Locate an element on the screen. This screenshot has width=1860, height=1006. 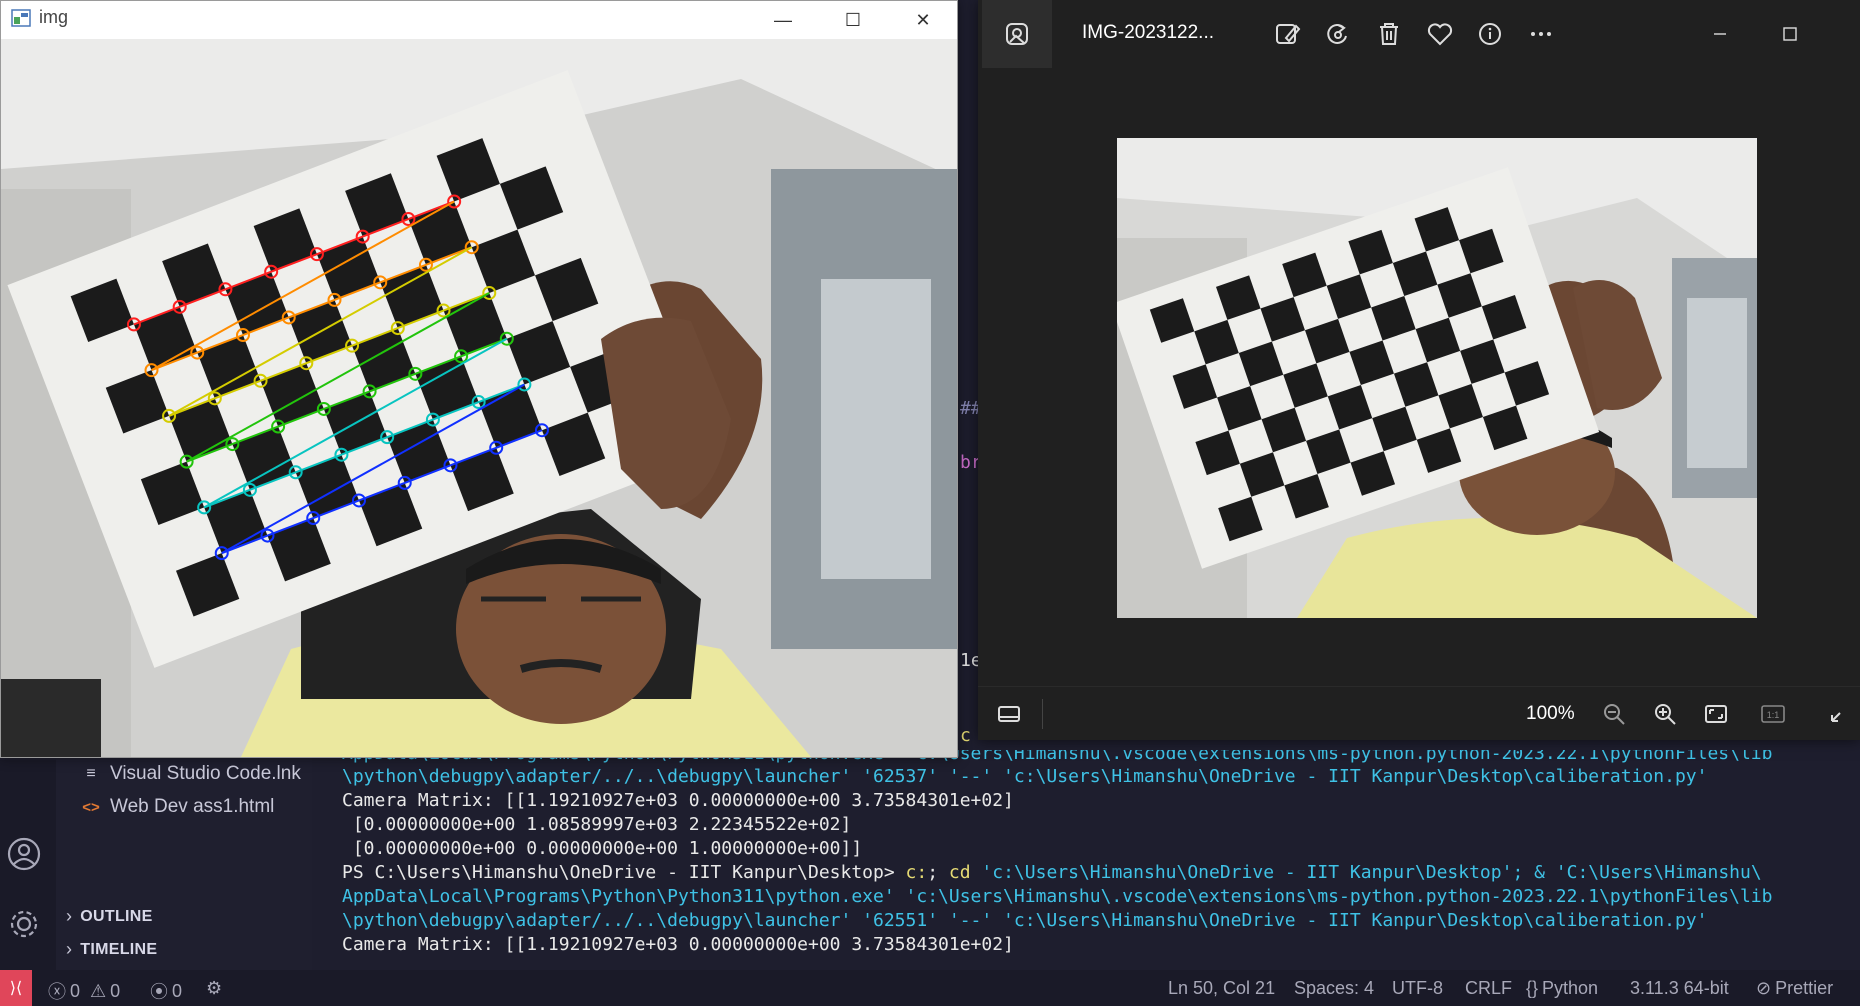
file-lines-icon: ≡ is located at coordinates (91, 773).